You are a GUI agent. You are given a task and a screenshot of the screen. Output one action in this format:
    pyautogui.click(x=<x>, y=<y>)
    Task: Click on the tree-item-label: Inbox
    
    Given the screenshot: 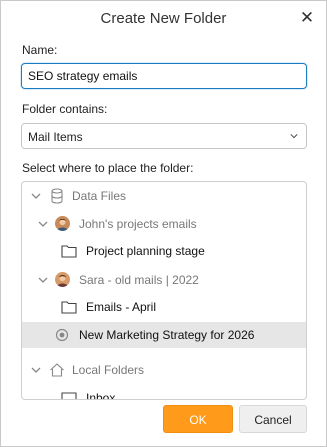 What is the action you would take?
    pyautogui.click(x=101, y=395)
    